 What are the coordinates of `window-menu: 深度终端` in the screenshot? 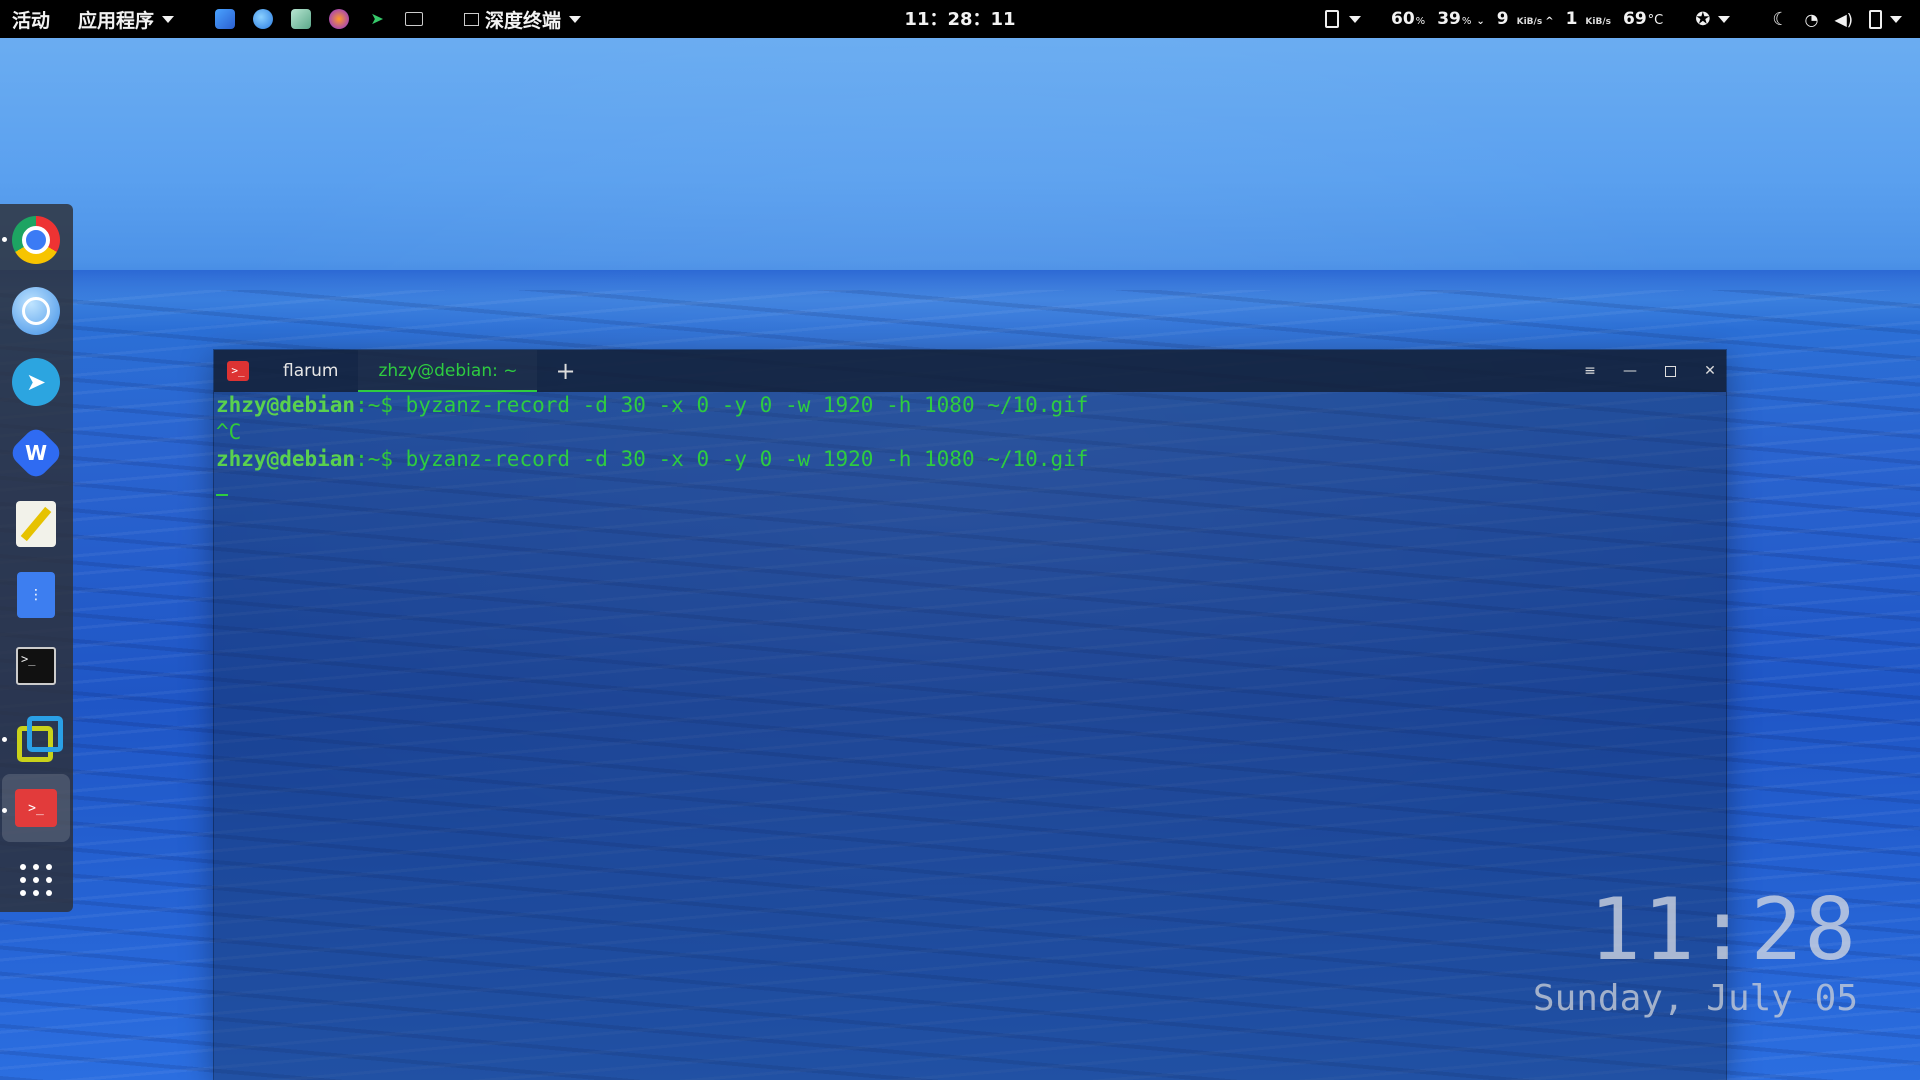 It's located at (516, 19).